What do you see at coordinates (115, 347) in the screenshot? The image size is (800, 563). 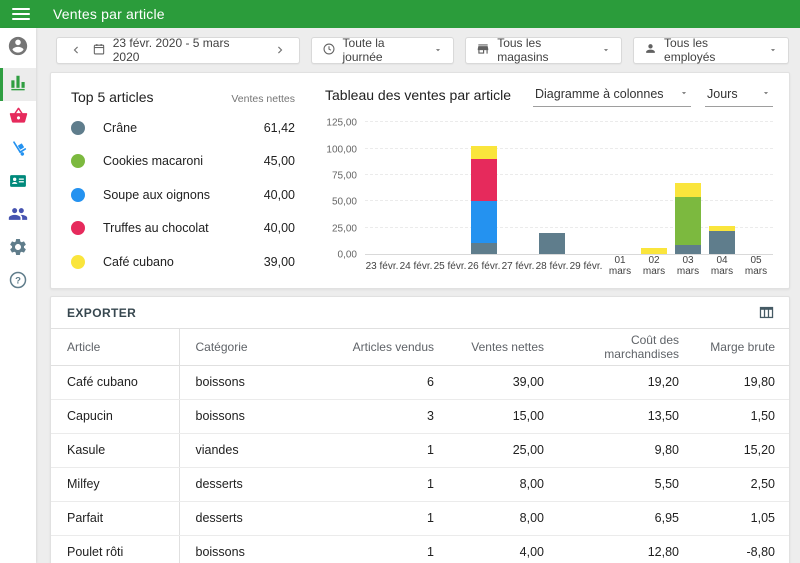 I see `column-header: Article` at bounding box center [115, 347].